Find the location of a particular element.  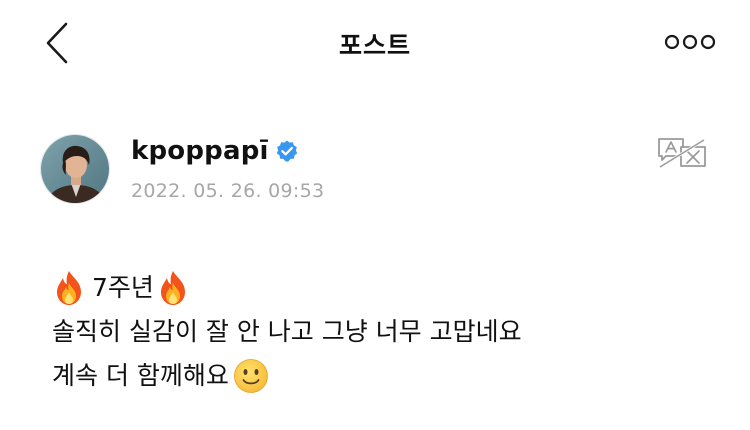

more-options-button is located at coordinates (690, 42).